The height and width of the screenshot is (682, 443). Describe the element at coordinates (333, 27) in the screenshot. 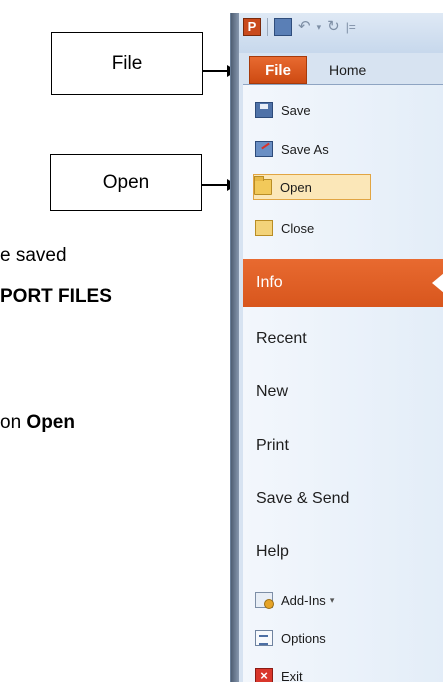

I see `redo-icon: ↻` at that location.